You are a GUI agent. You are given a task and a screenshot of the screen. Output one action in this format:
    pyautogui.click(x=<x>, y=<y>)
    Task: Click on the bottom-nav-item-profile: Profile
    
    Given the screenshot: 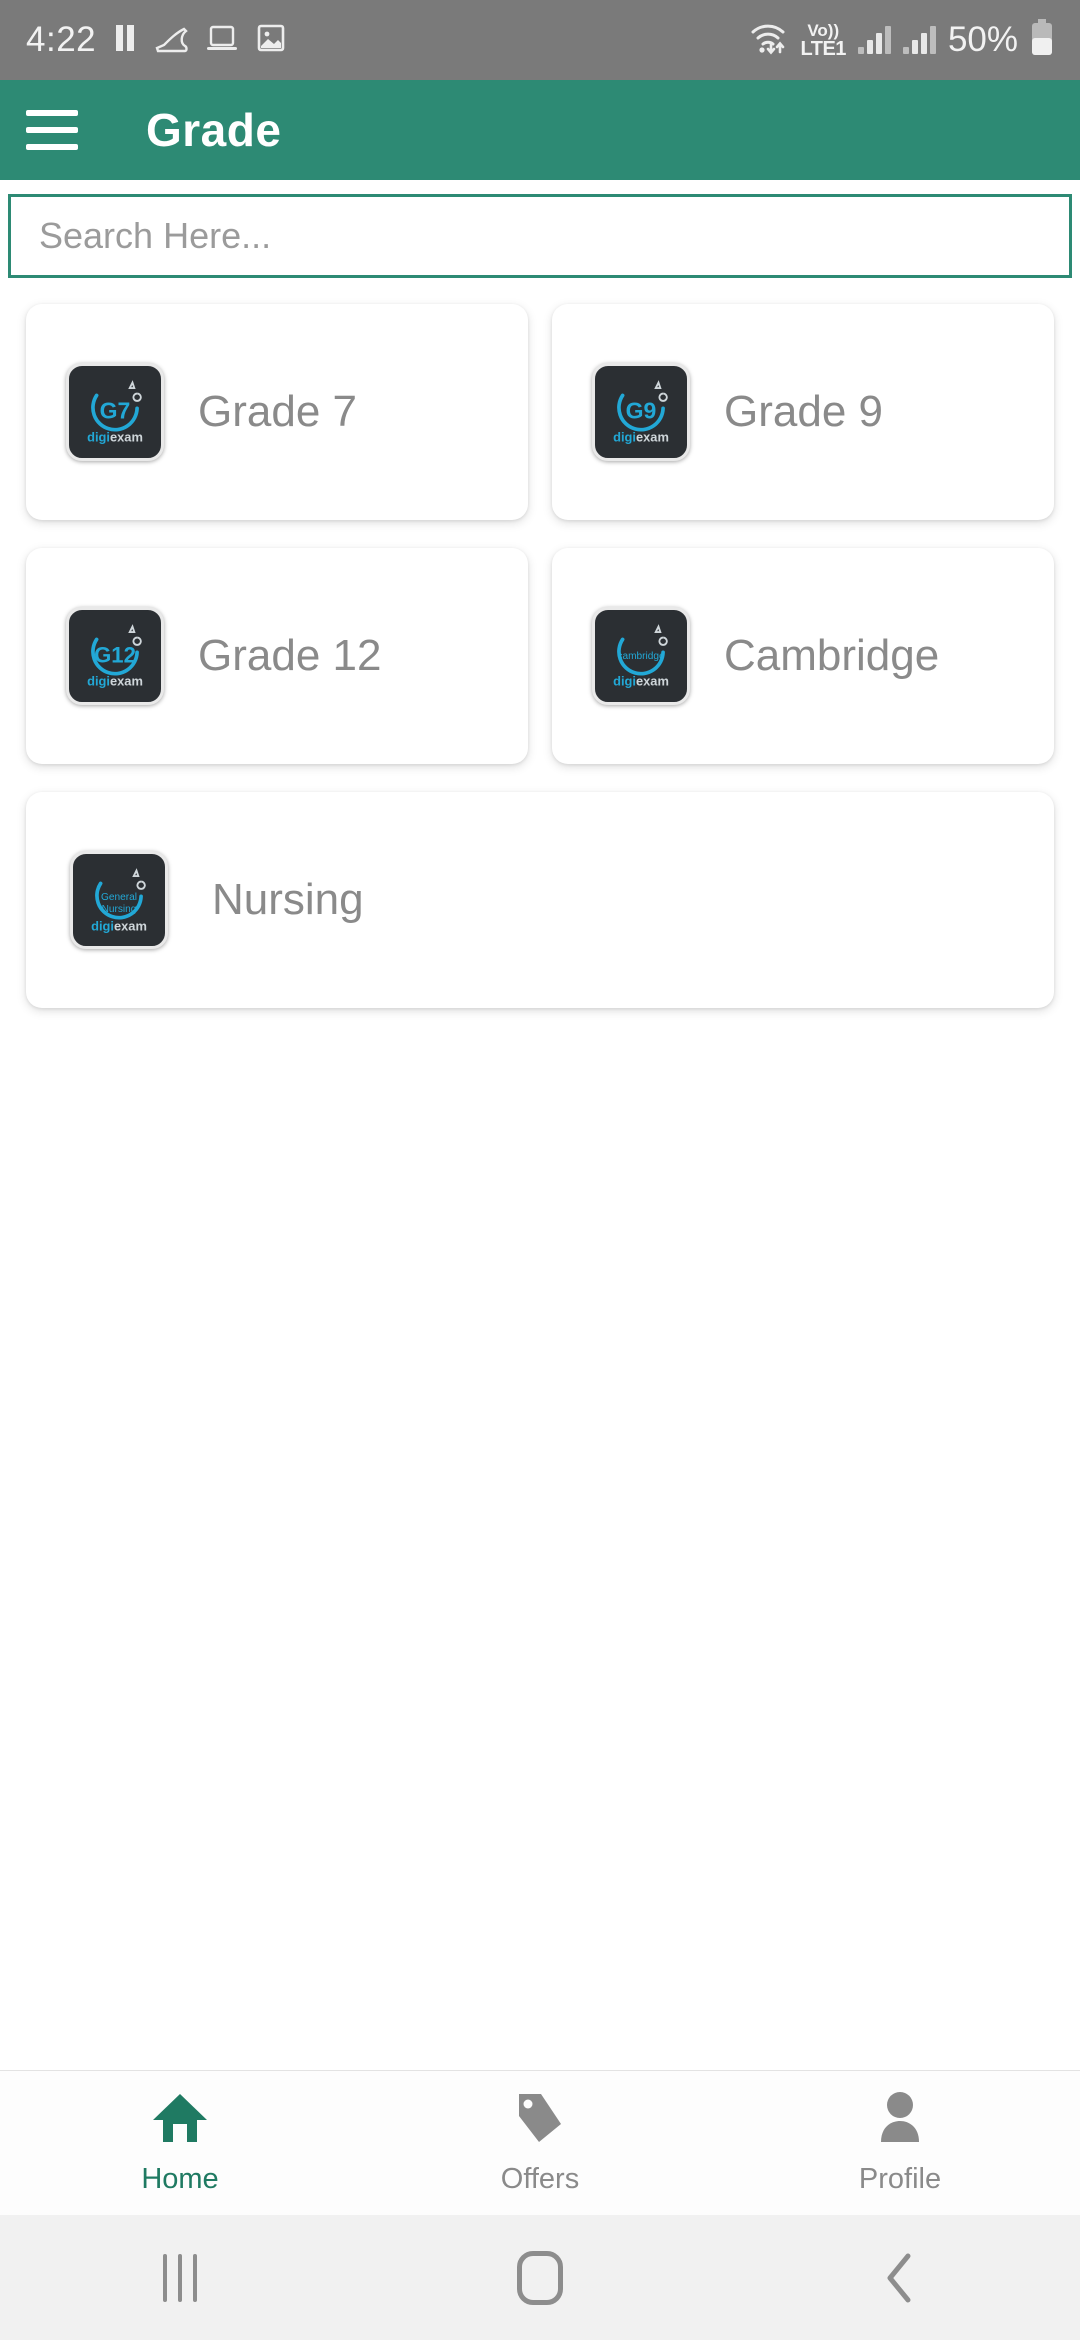 What is the action you would take?
    pyautogui.click(x=900, y=2143)
    